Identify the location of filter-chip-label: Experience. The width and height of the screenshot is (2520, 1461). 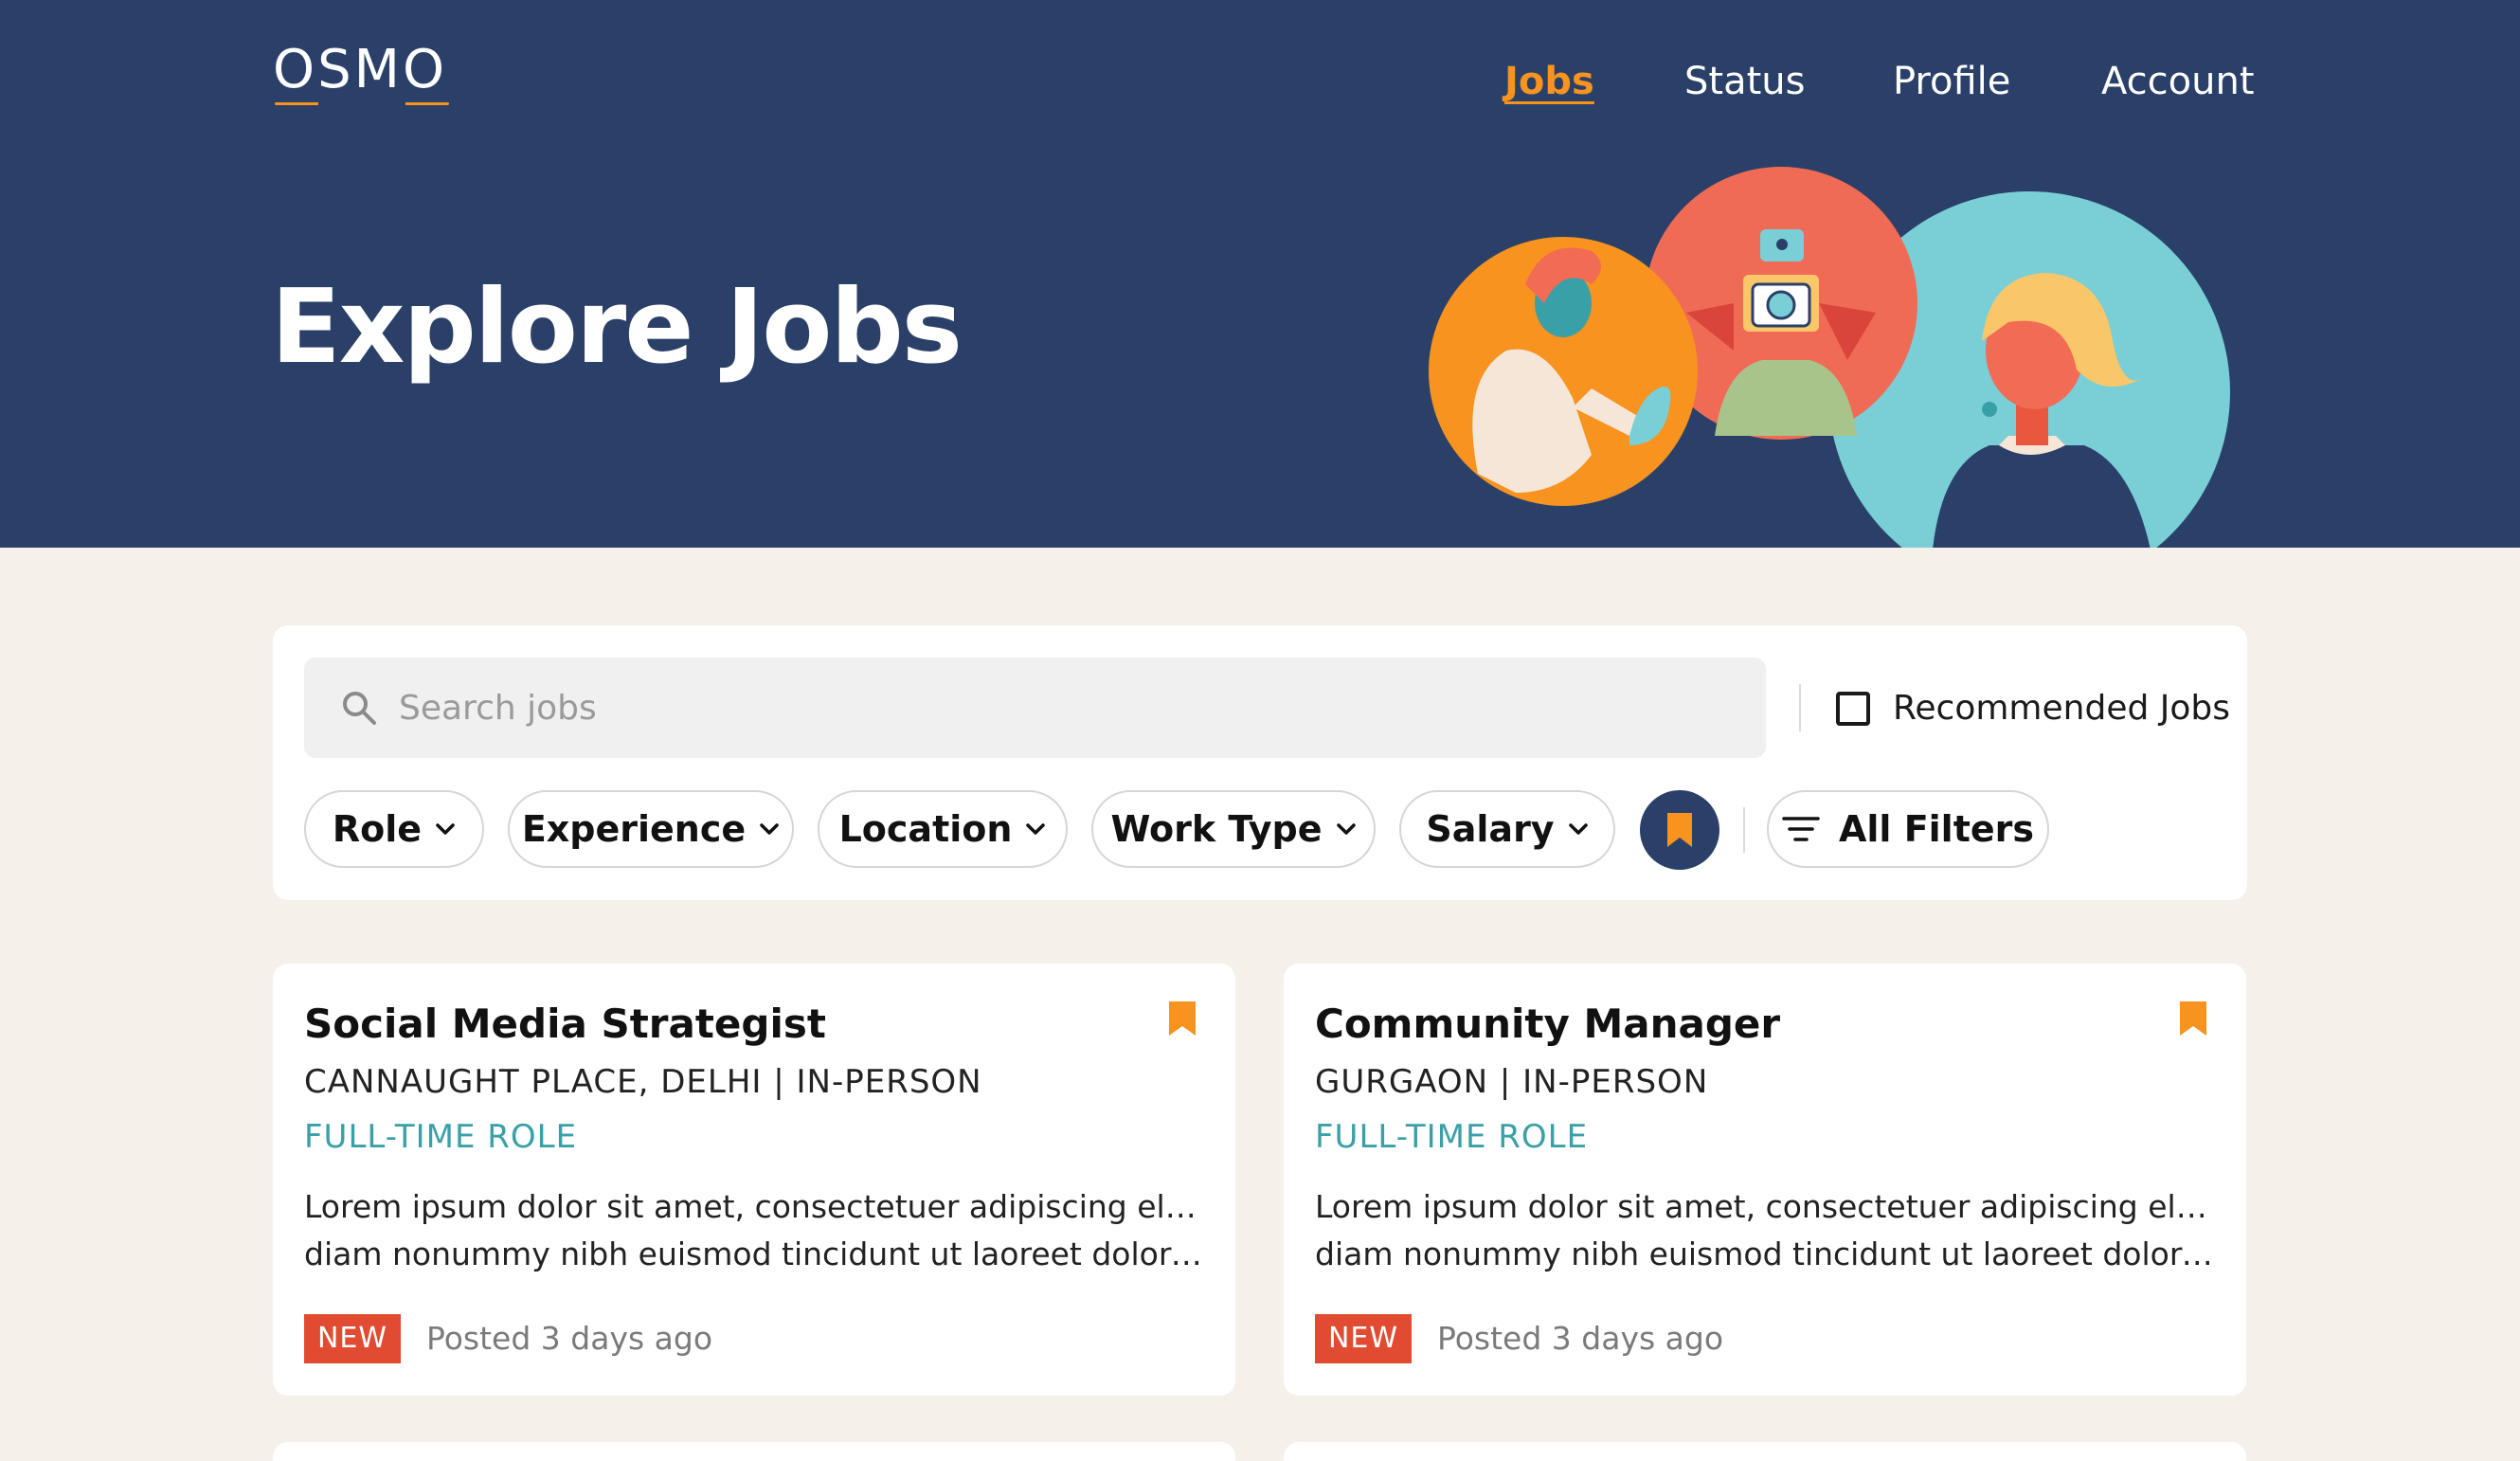
(634, 829).